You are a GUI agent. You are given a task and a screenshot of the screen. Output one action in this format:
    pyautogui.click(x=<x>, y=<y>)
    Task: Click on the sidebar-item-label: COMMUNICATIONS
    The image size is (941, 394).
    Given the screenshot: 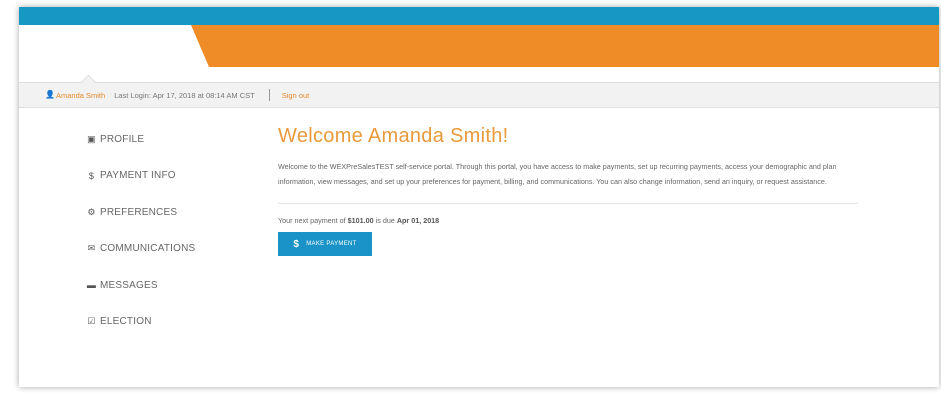 What is the action you would take?
    pyautogui.click(x=148, y=248)
    